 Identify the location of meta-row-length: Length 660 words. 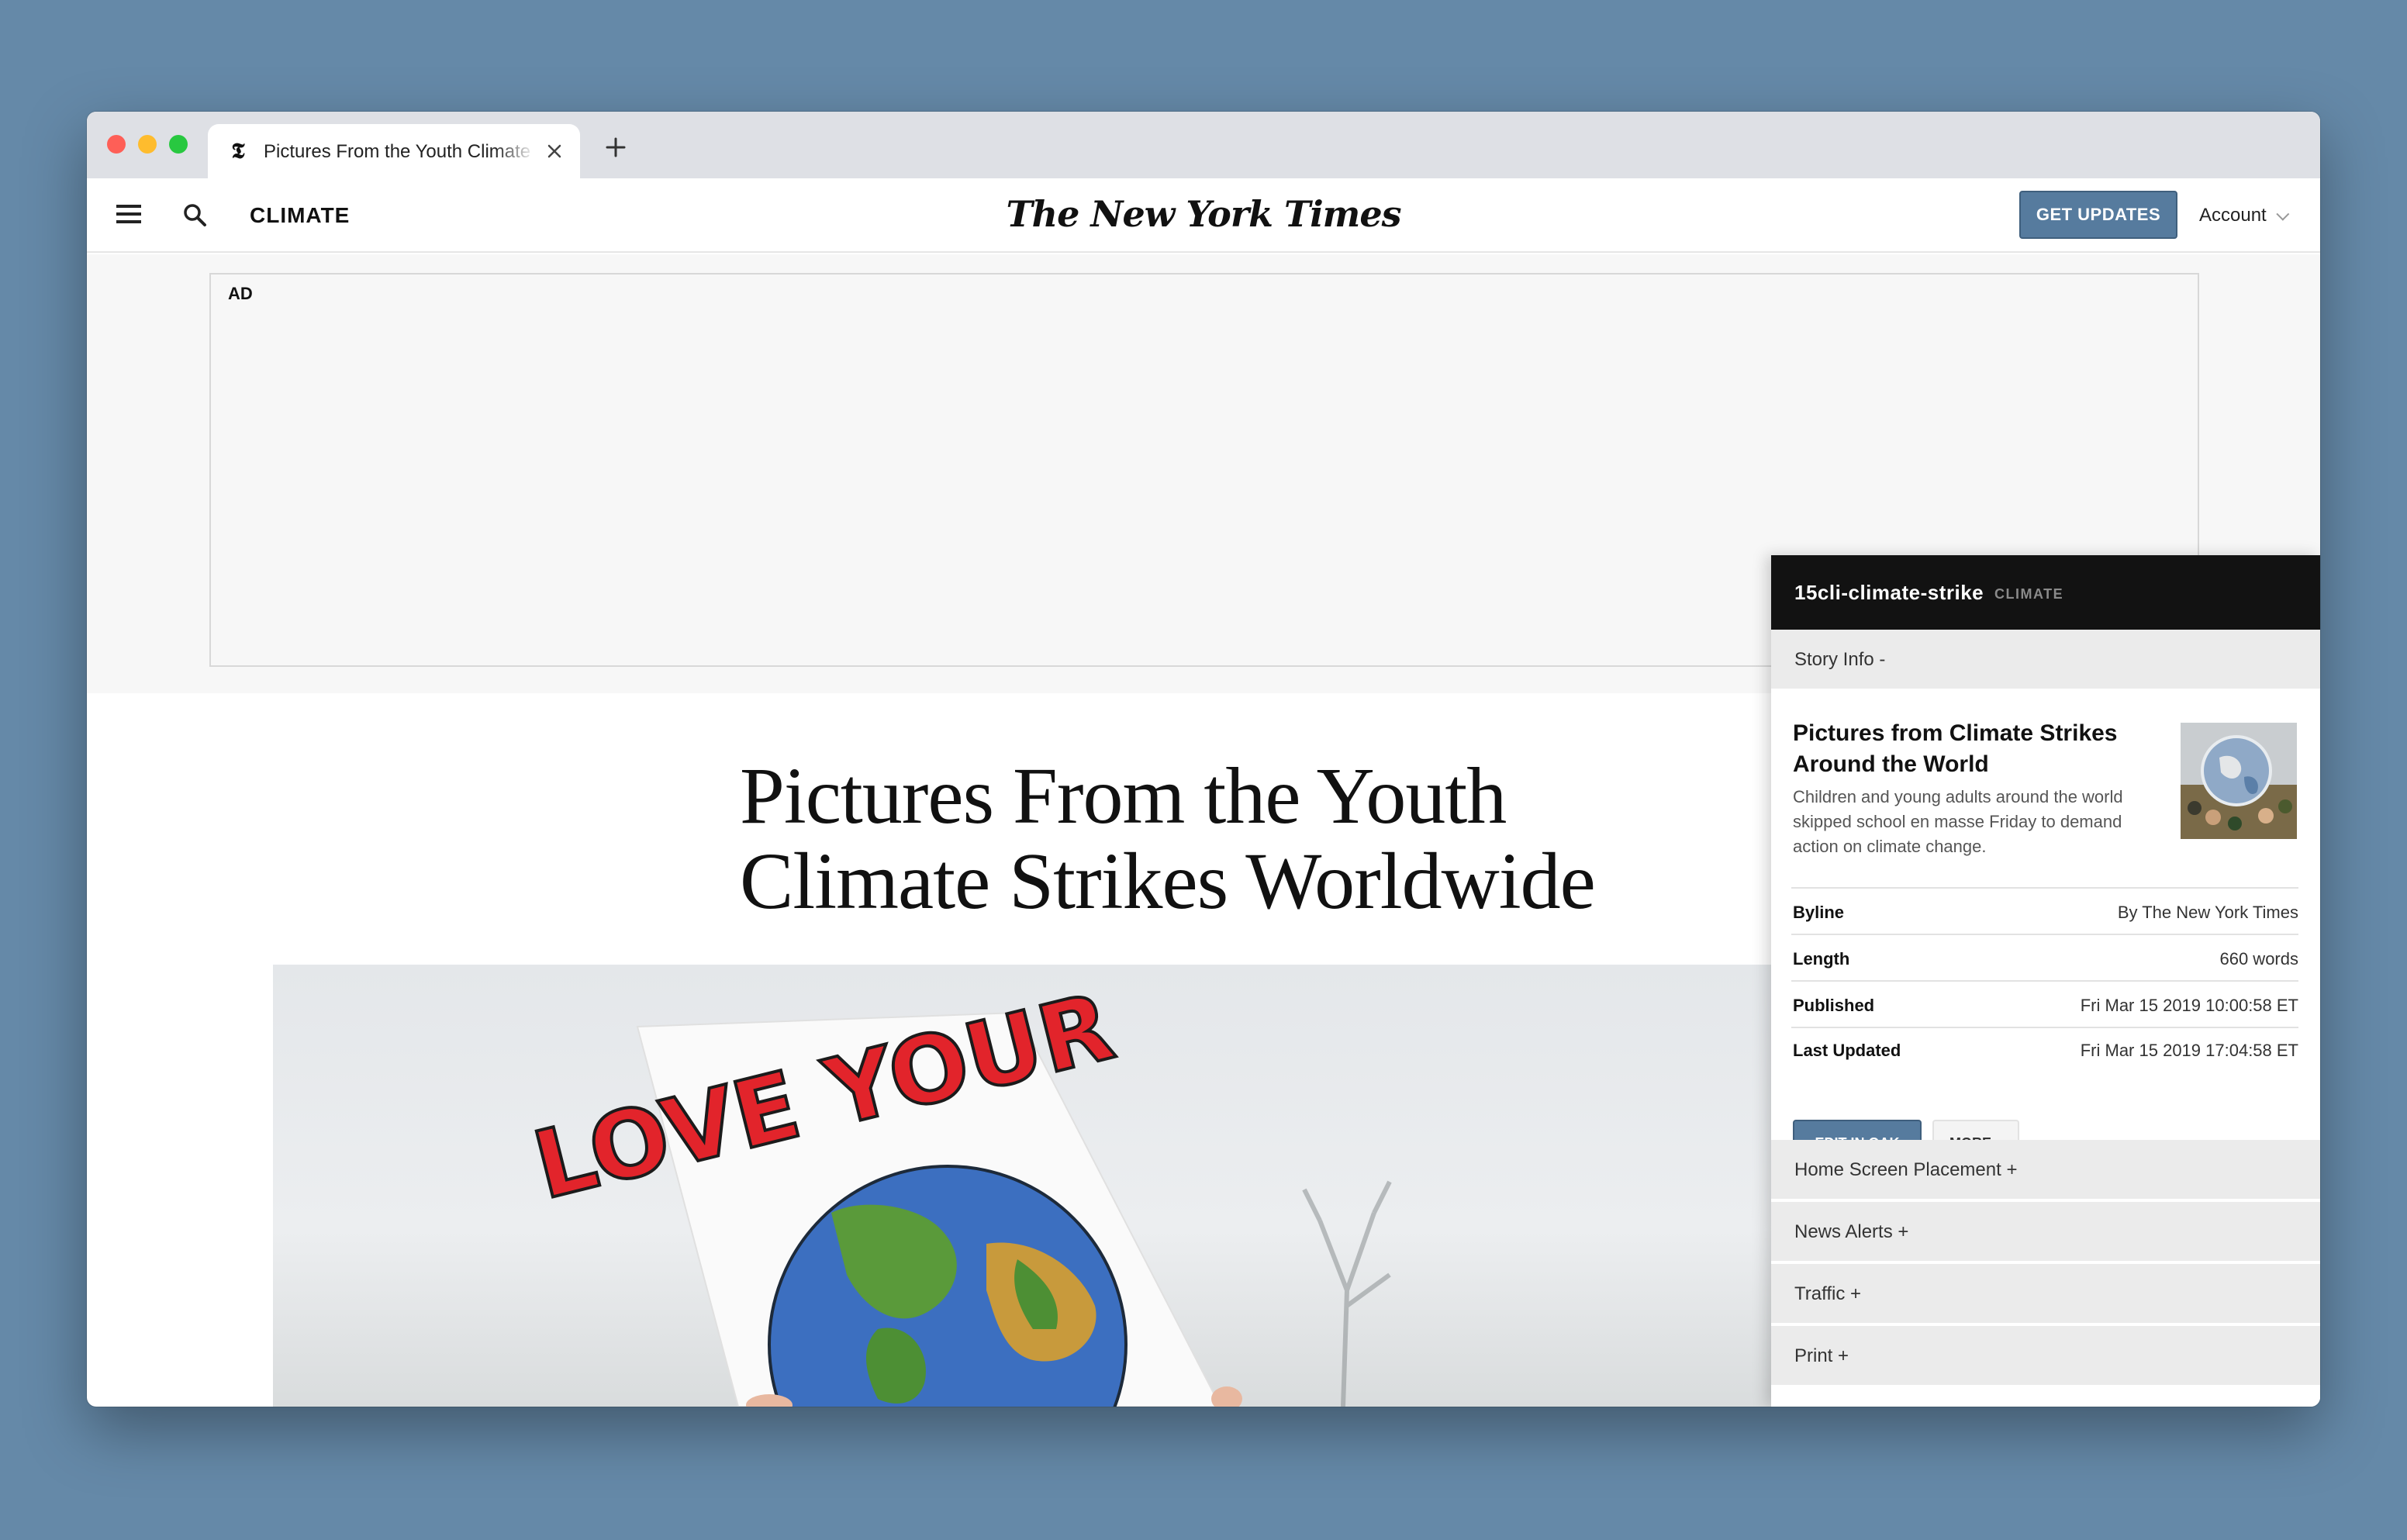
(2044, 957).